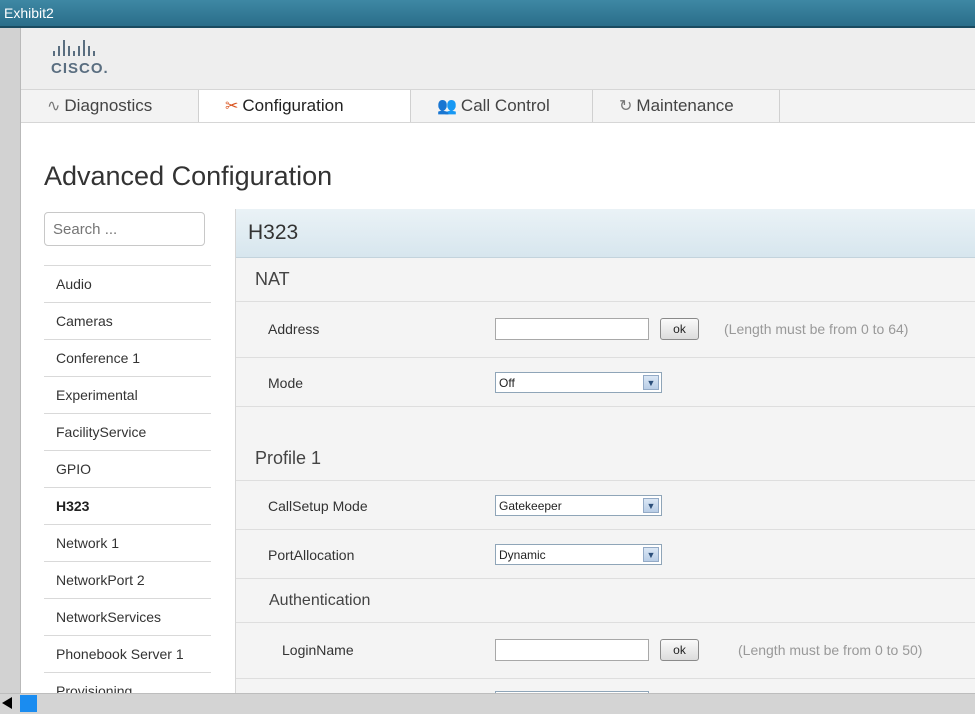 This screenshot has height=714, width=975. I want to click on cisco-logo: CISCO., so click(86, 62).